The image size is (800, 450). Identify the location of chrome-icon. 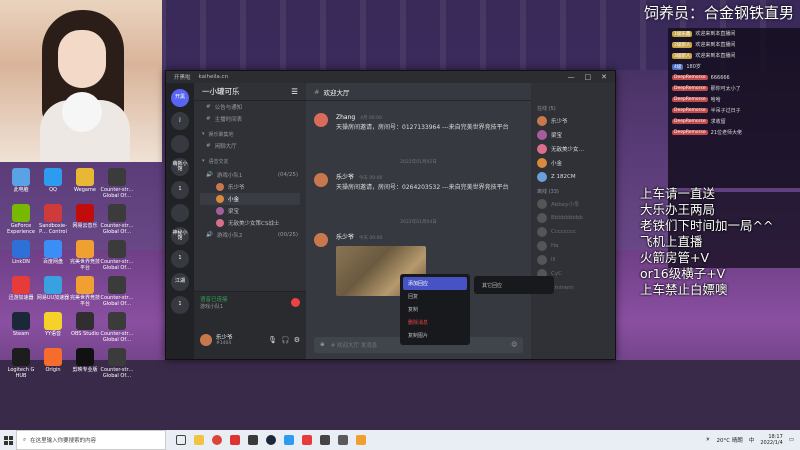
(217, 440).